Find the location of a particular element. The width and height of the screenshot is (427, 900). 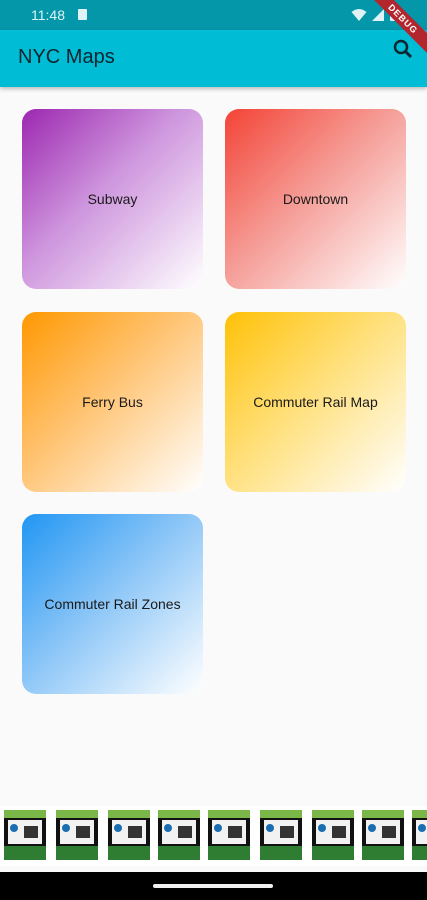

tile-label: Commuter Rail Zones is located at coordinates (112, 604).